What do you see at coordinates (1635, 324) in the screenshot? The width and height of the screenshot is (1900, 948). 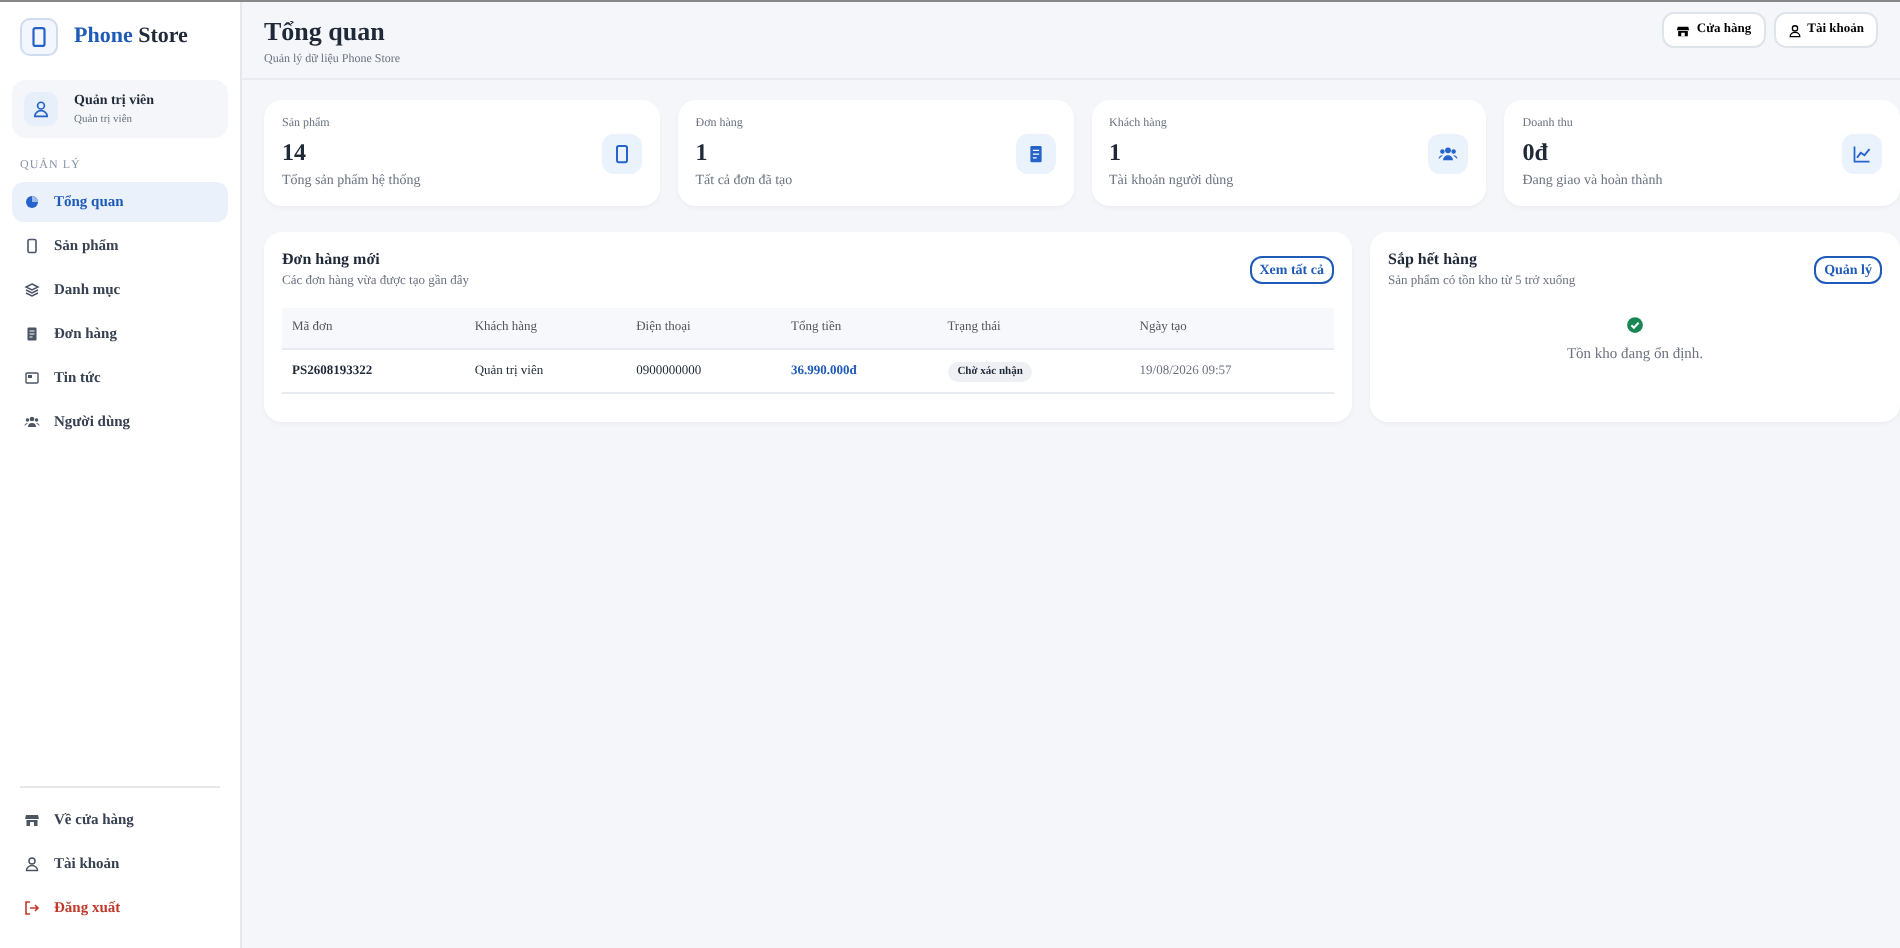 I see `check-circle-icon` at bounding box center [1635, 324].